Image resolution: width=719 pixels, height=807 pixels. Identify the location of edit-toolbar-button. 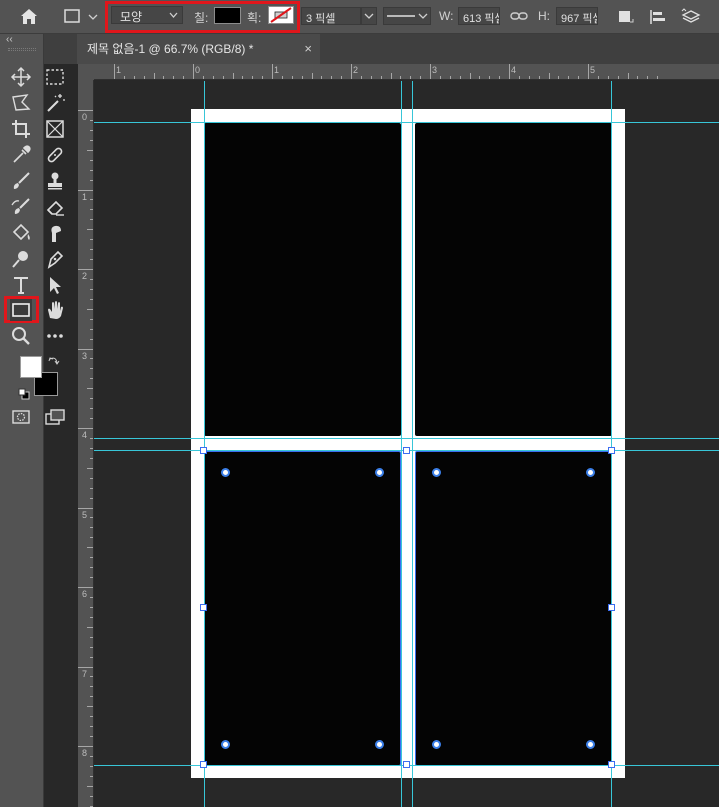
(55, 336).